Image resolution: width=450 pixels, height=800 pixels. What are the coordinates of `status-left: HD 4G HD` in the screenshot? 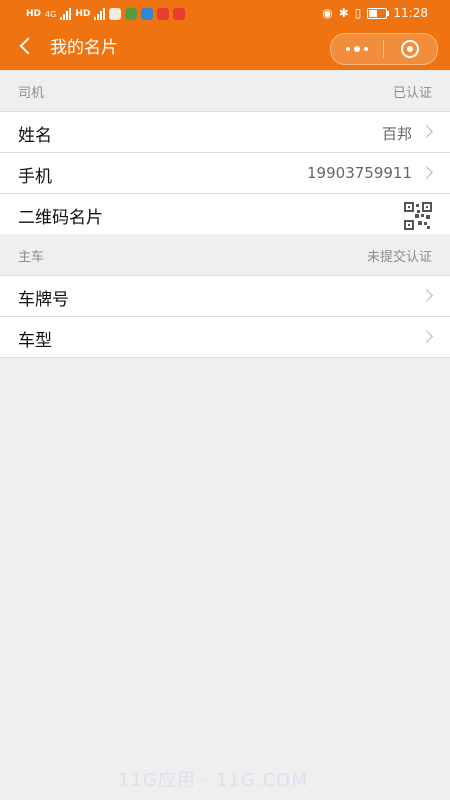 It's located at (106, 14).